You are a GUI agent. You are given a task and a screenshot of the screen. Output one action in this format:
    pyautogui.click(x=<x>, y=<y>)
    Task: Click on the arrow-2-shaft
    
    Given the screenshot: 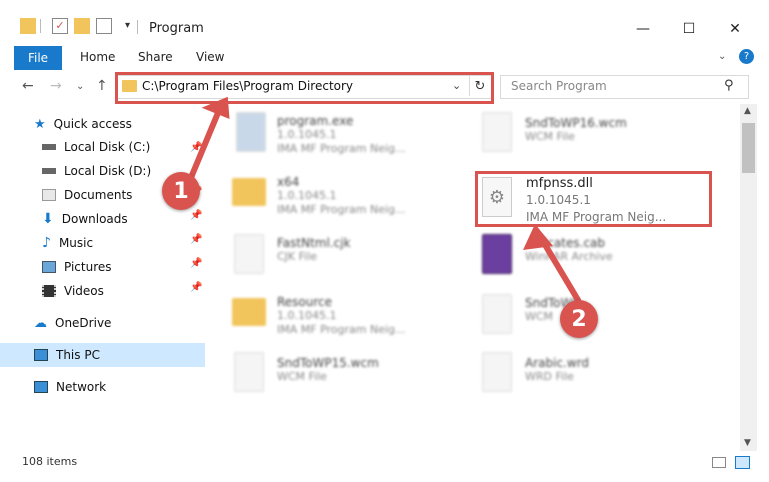 What is the action you would take?
    pyautogui.click(x=559, y=269)
    